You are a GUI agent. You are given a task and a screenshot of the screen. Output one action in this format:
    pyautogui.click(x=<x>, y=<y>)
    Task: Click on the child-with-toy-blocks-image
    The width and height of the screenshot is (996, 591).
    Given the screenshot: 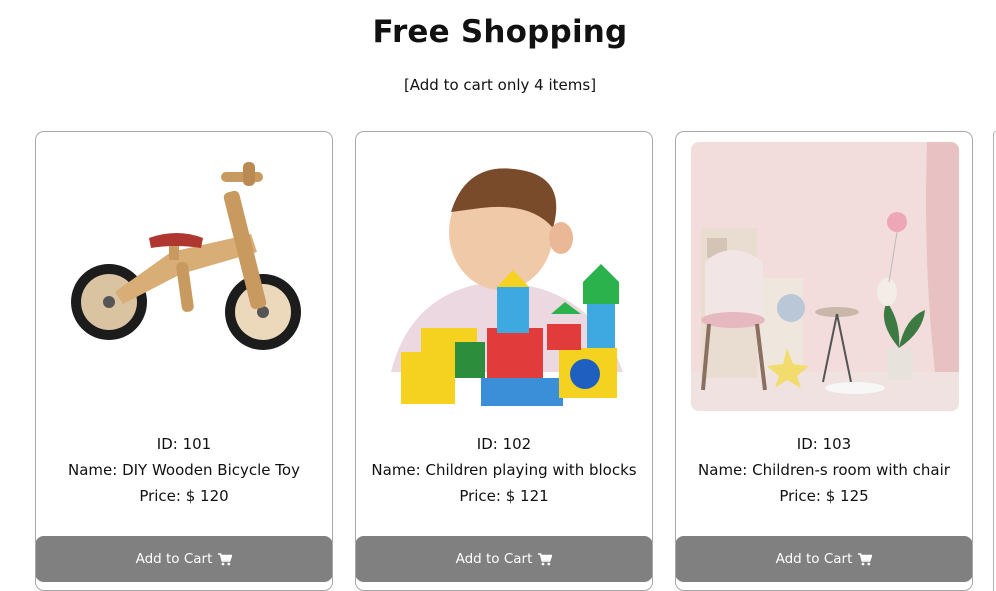 What is the action you would take?
    pyautogui.click(x=505, y=276)
    